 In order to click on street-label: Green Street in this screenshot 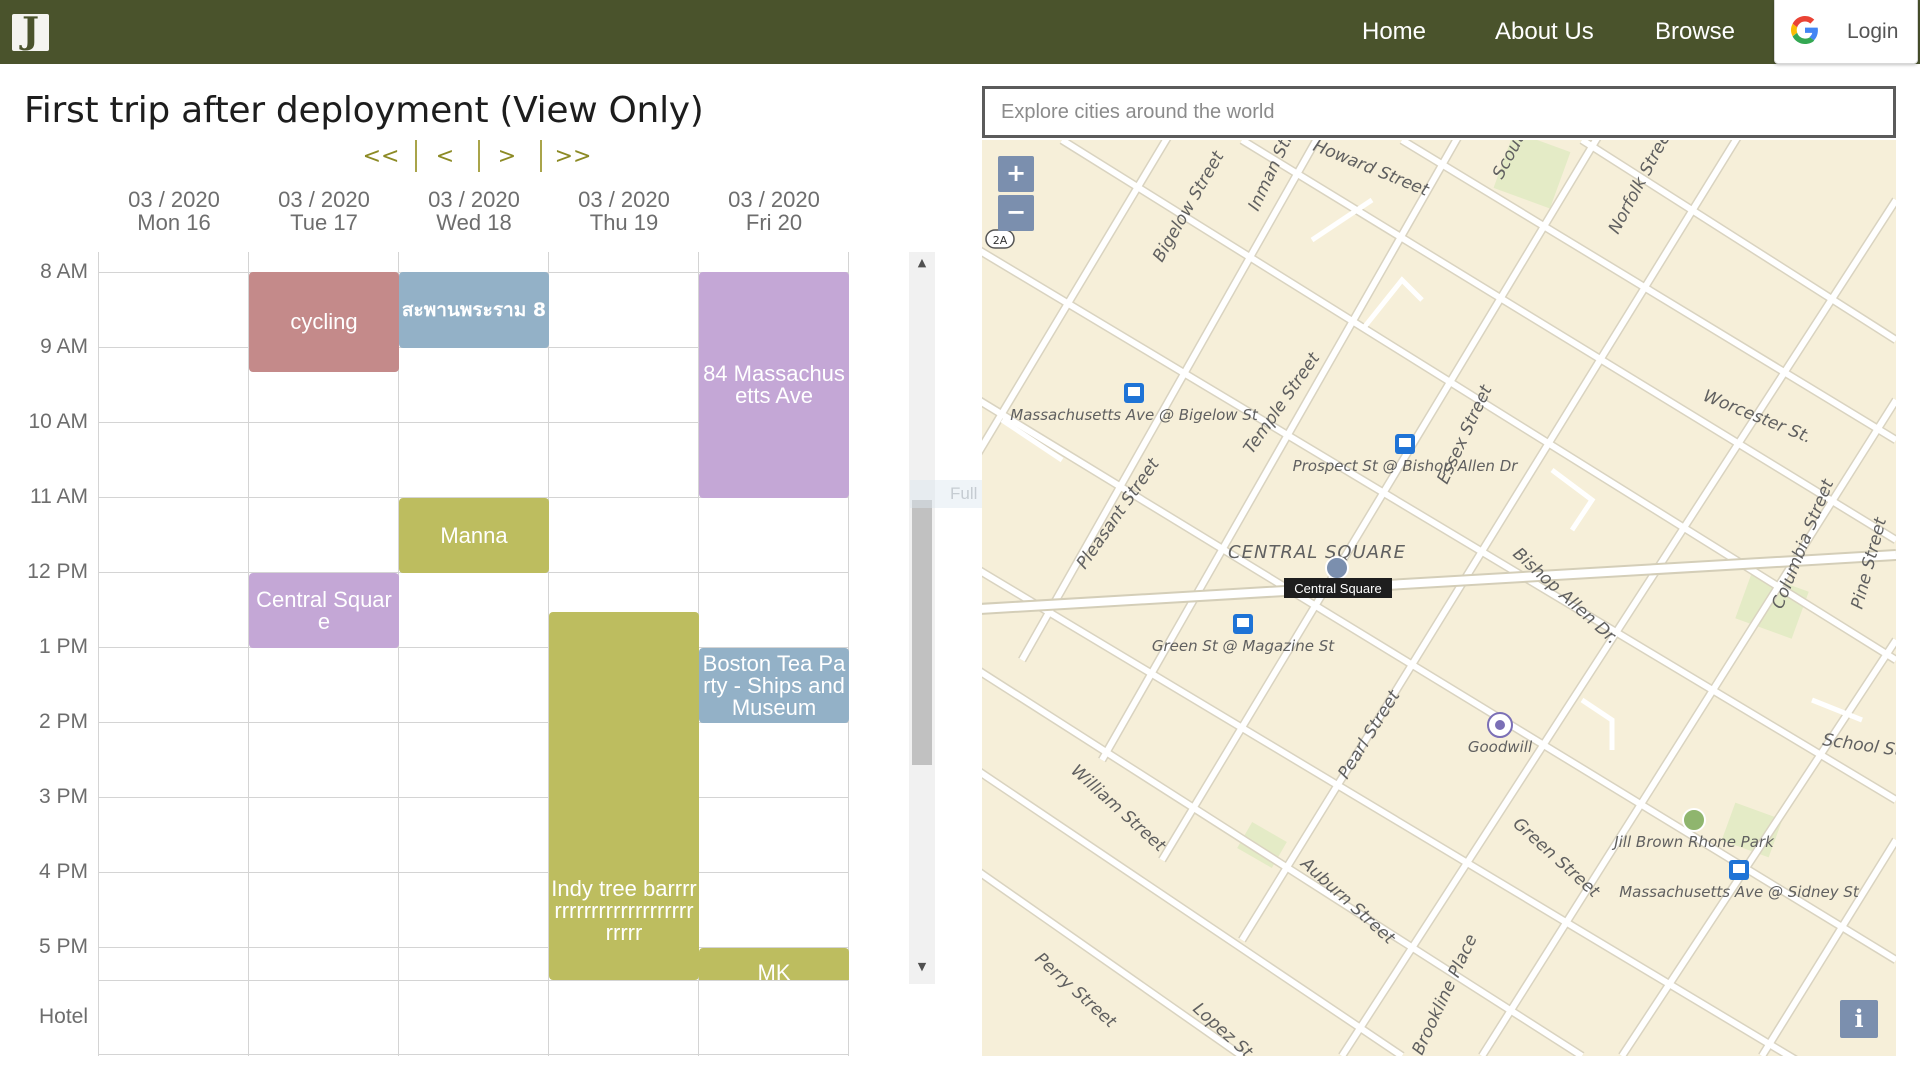, I will do `click(1557, 858)`.